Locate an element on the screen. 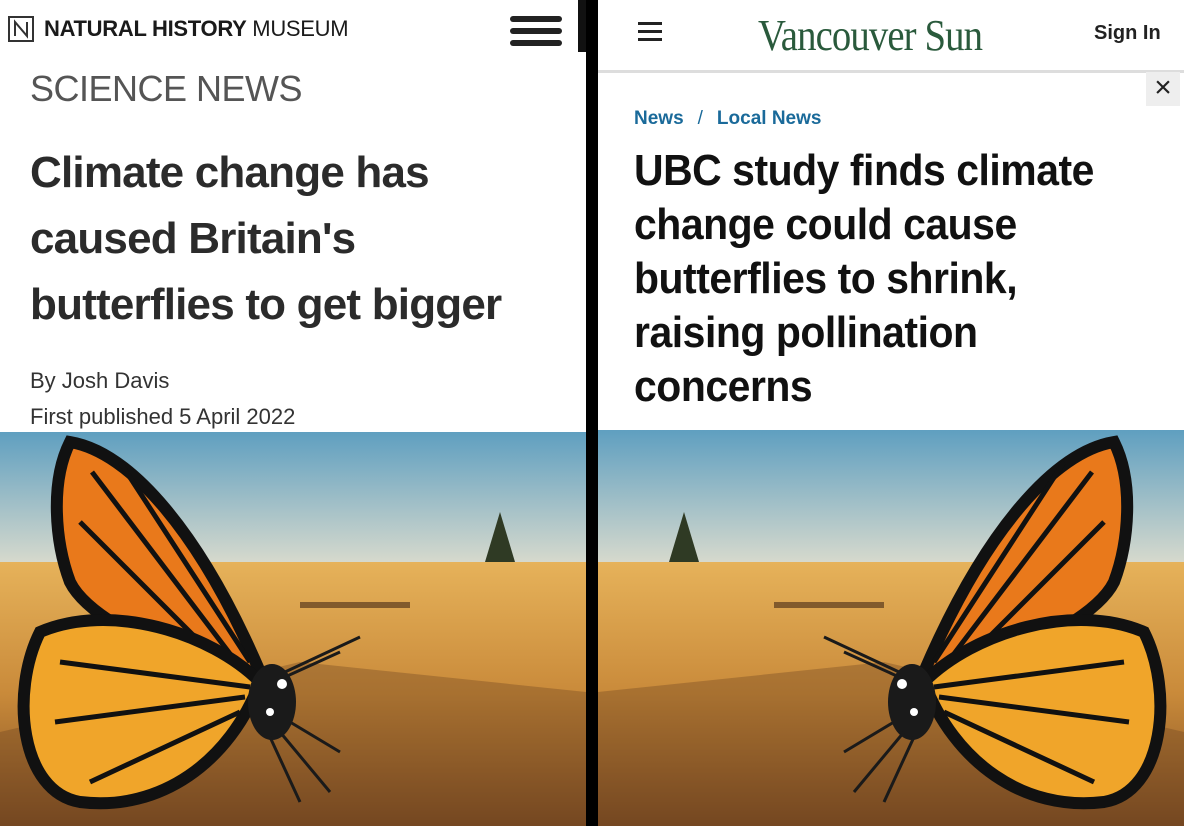 Image resolution: width=1184 pixels, height=826 pixels. vancouver-sun-logo: Vancouver Sun is located at coordinates (870, 35).